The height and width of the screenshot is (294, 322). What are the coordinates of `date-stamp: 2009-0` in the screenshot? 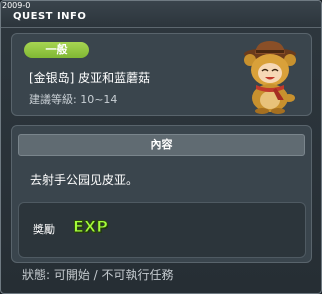 It's located at (16, 5).